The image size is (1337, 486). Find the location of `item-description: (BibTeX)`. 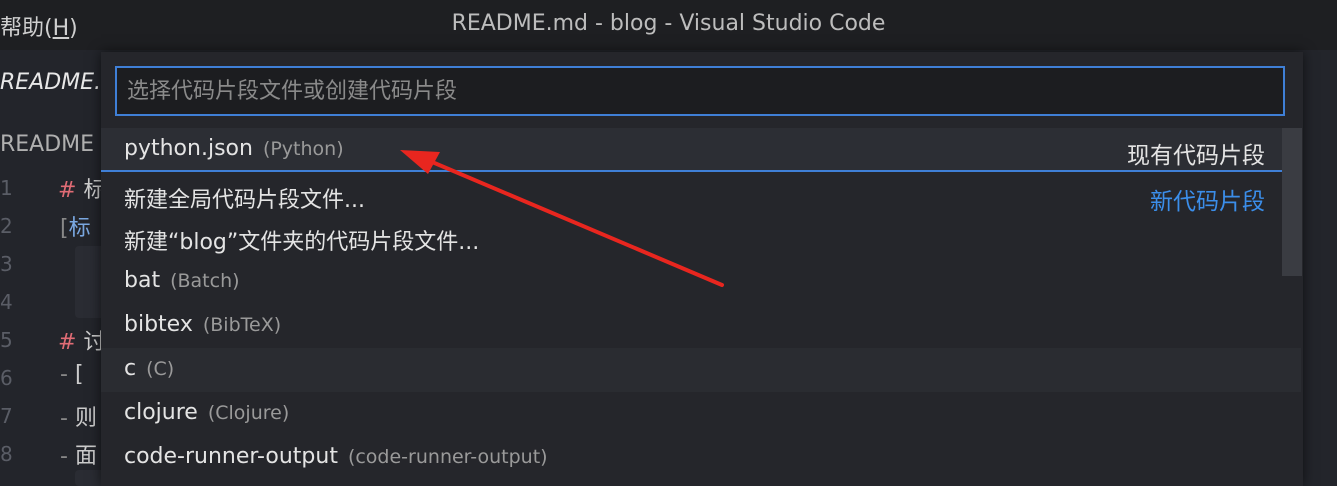

item-description: (BibTeX) is located at coordinates (242, 325).